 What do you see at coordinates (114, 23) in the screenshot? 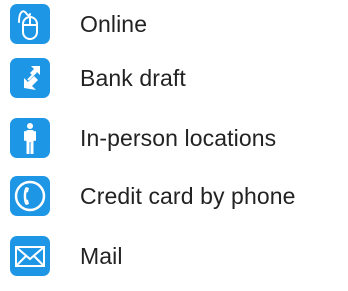
I see `payment-option-label: Online` at bounding box center [114, 23].